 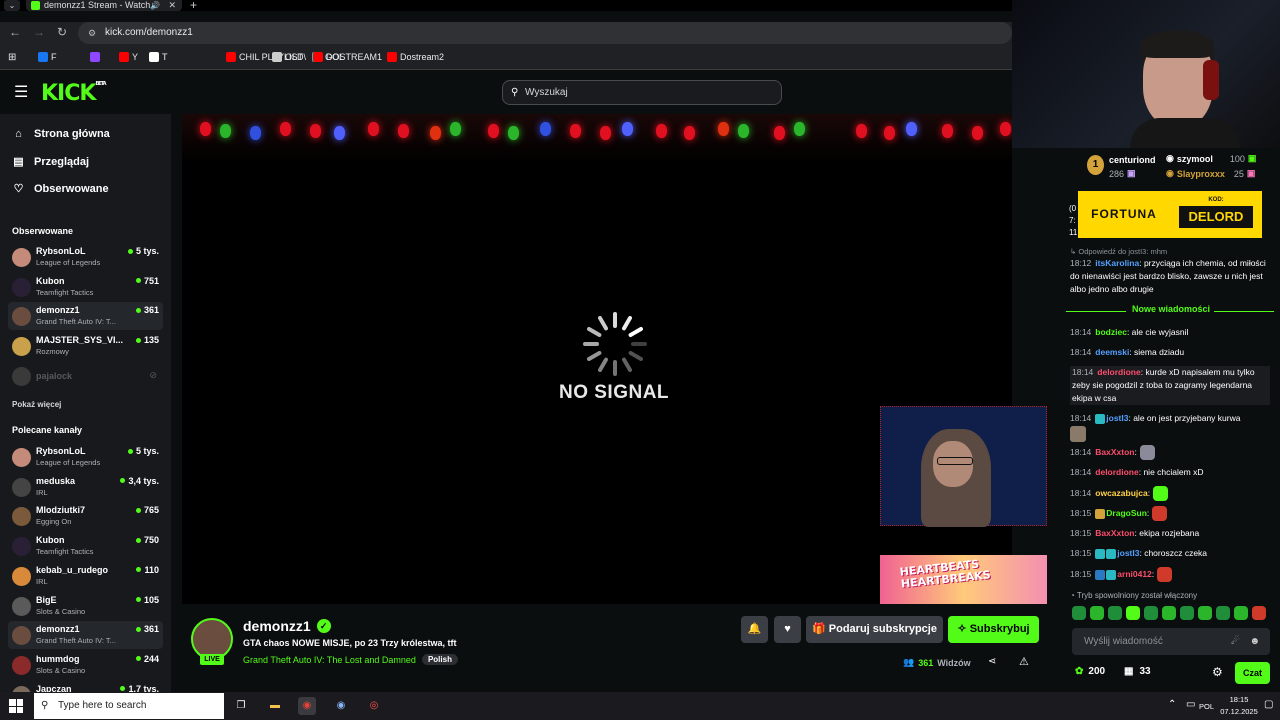 I want to click on emote-picker-icon: ☄, so click(x=1235, y=641).